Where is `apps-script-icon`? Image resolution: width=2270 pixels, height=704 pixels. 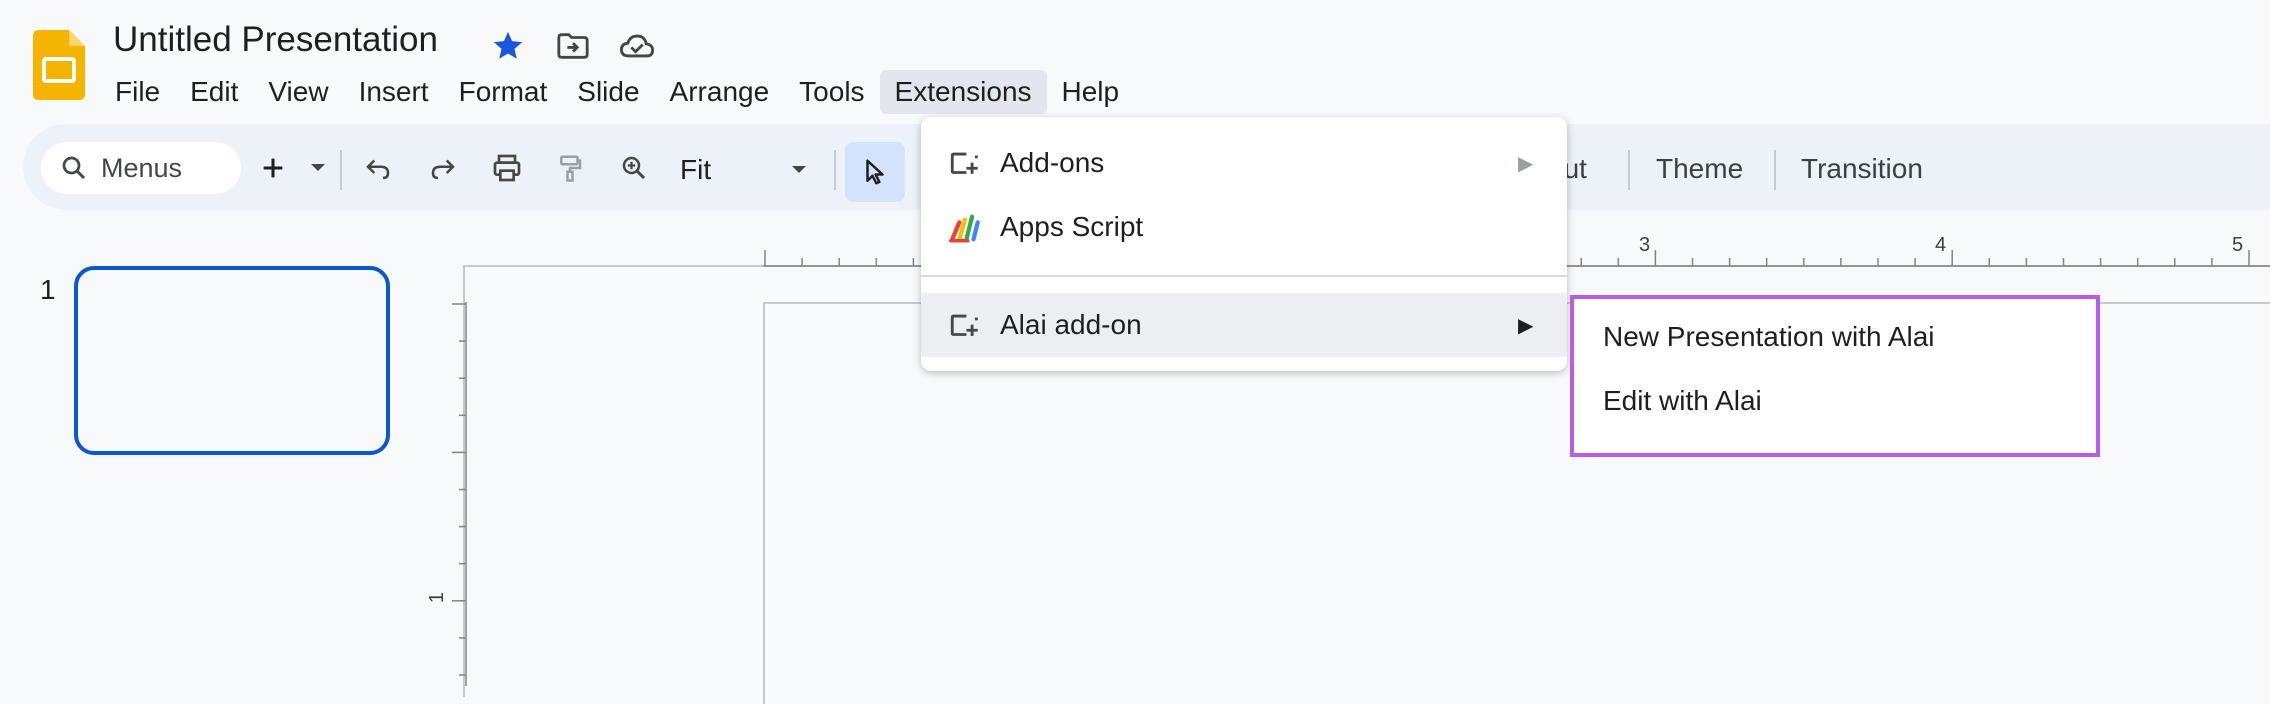
apps-script-icon is located at coordinates (964, 228).